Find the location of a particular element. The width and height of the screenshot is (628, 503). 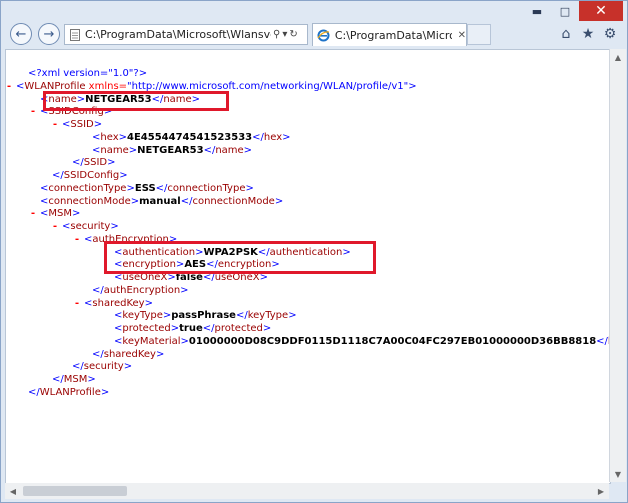

window-controls: ▬ □ ✕ is located at coordinates (573, 11).